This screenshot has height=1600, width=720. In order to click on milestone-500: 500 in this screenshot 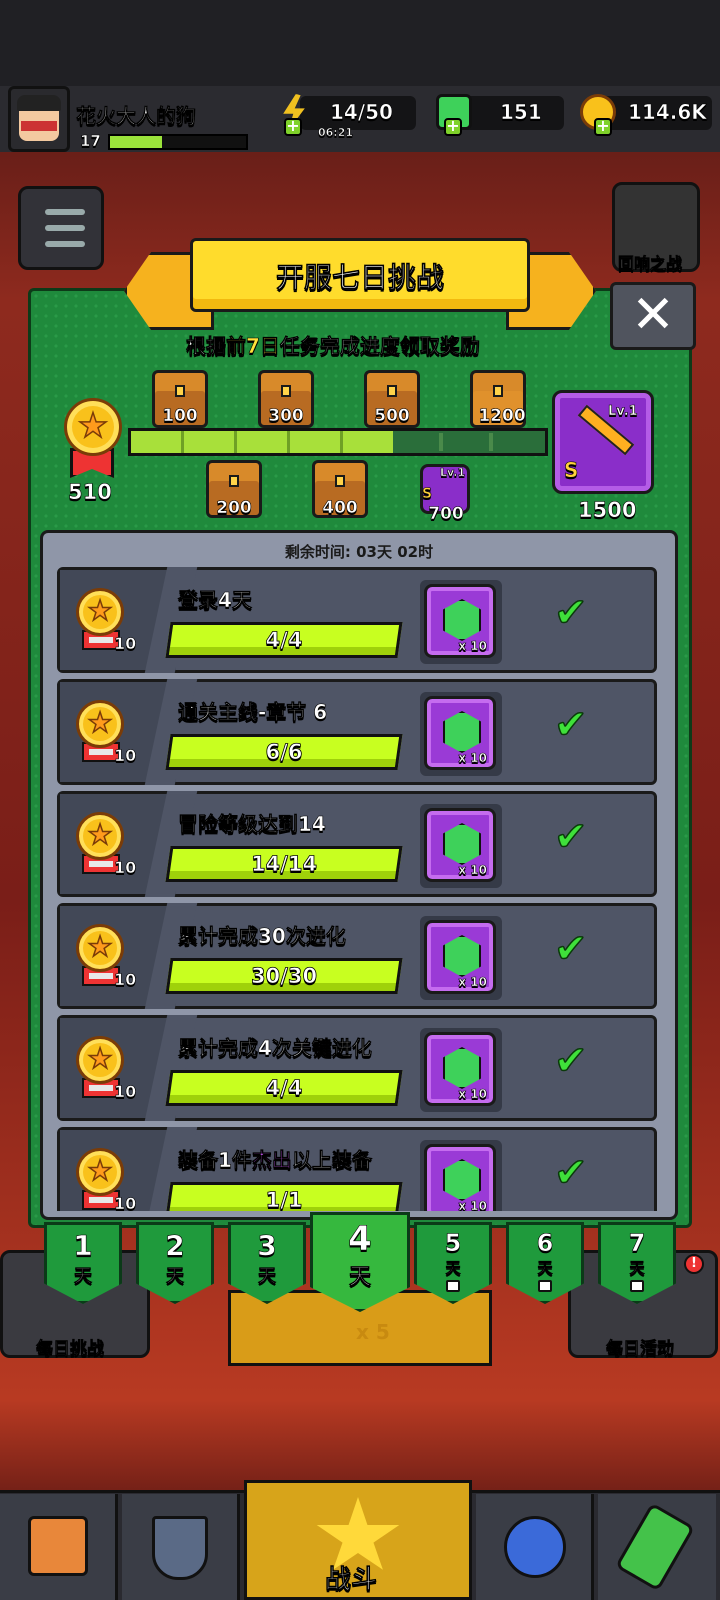, I will do `click(392, 416)`.